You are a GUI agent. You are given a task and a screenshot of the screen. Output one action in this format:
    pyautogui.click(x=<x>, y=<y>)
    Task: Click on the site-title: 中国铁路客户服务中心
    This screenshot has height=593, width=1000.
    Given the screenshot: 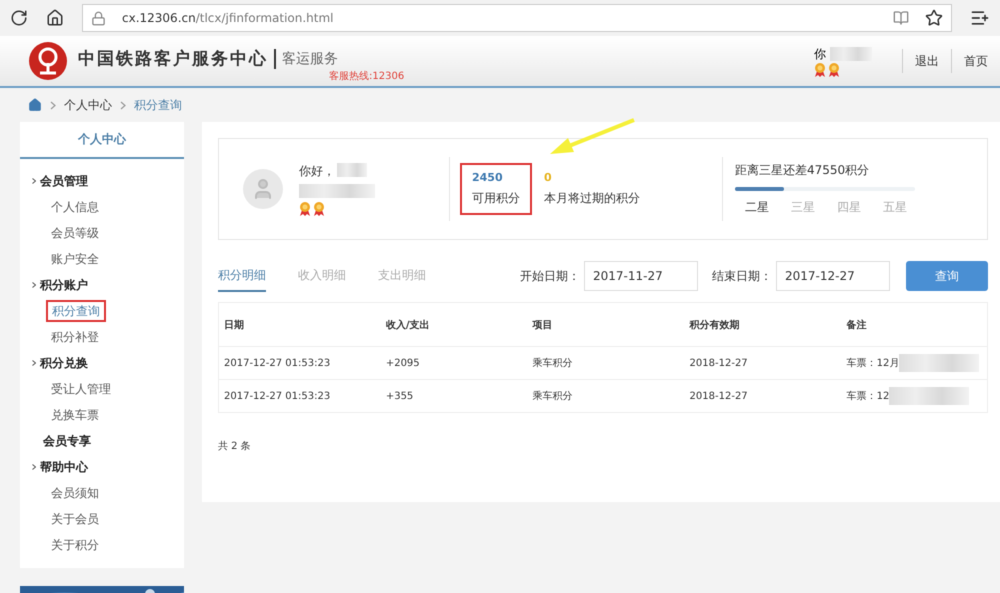 What is the action you would take?
    pyautogui.click(x=172, y=59)
    